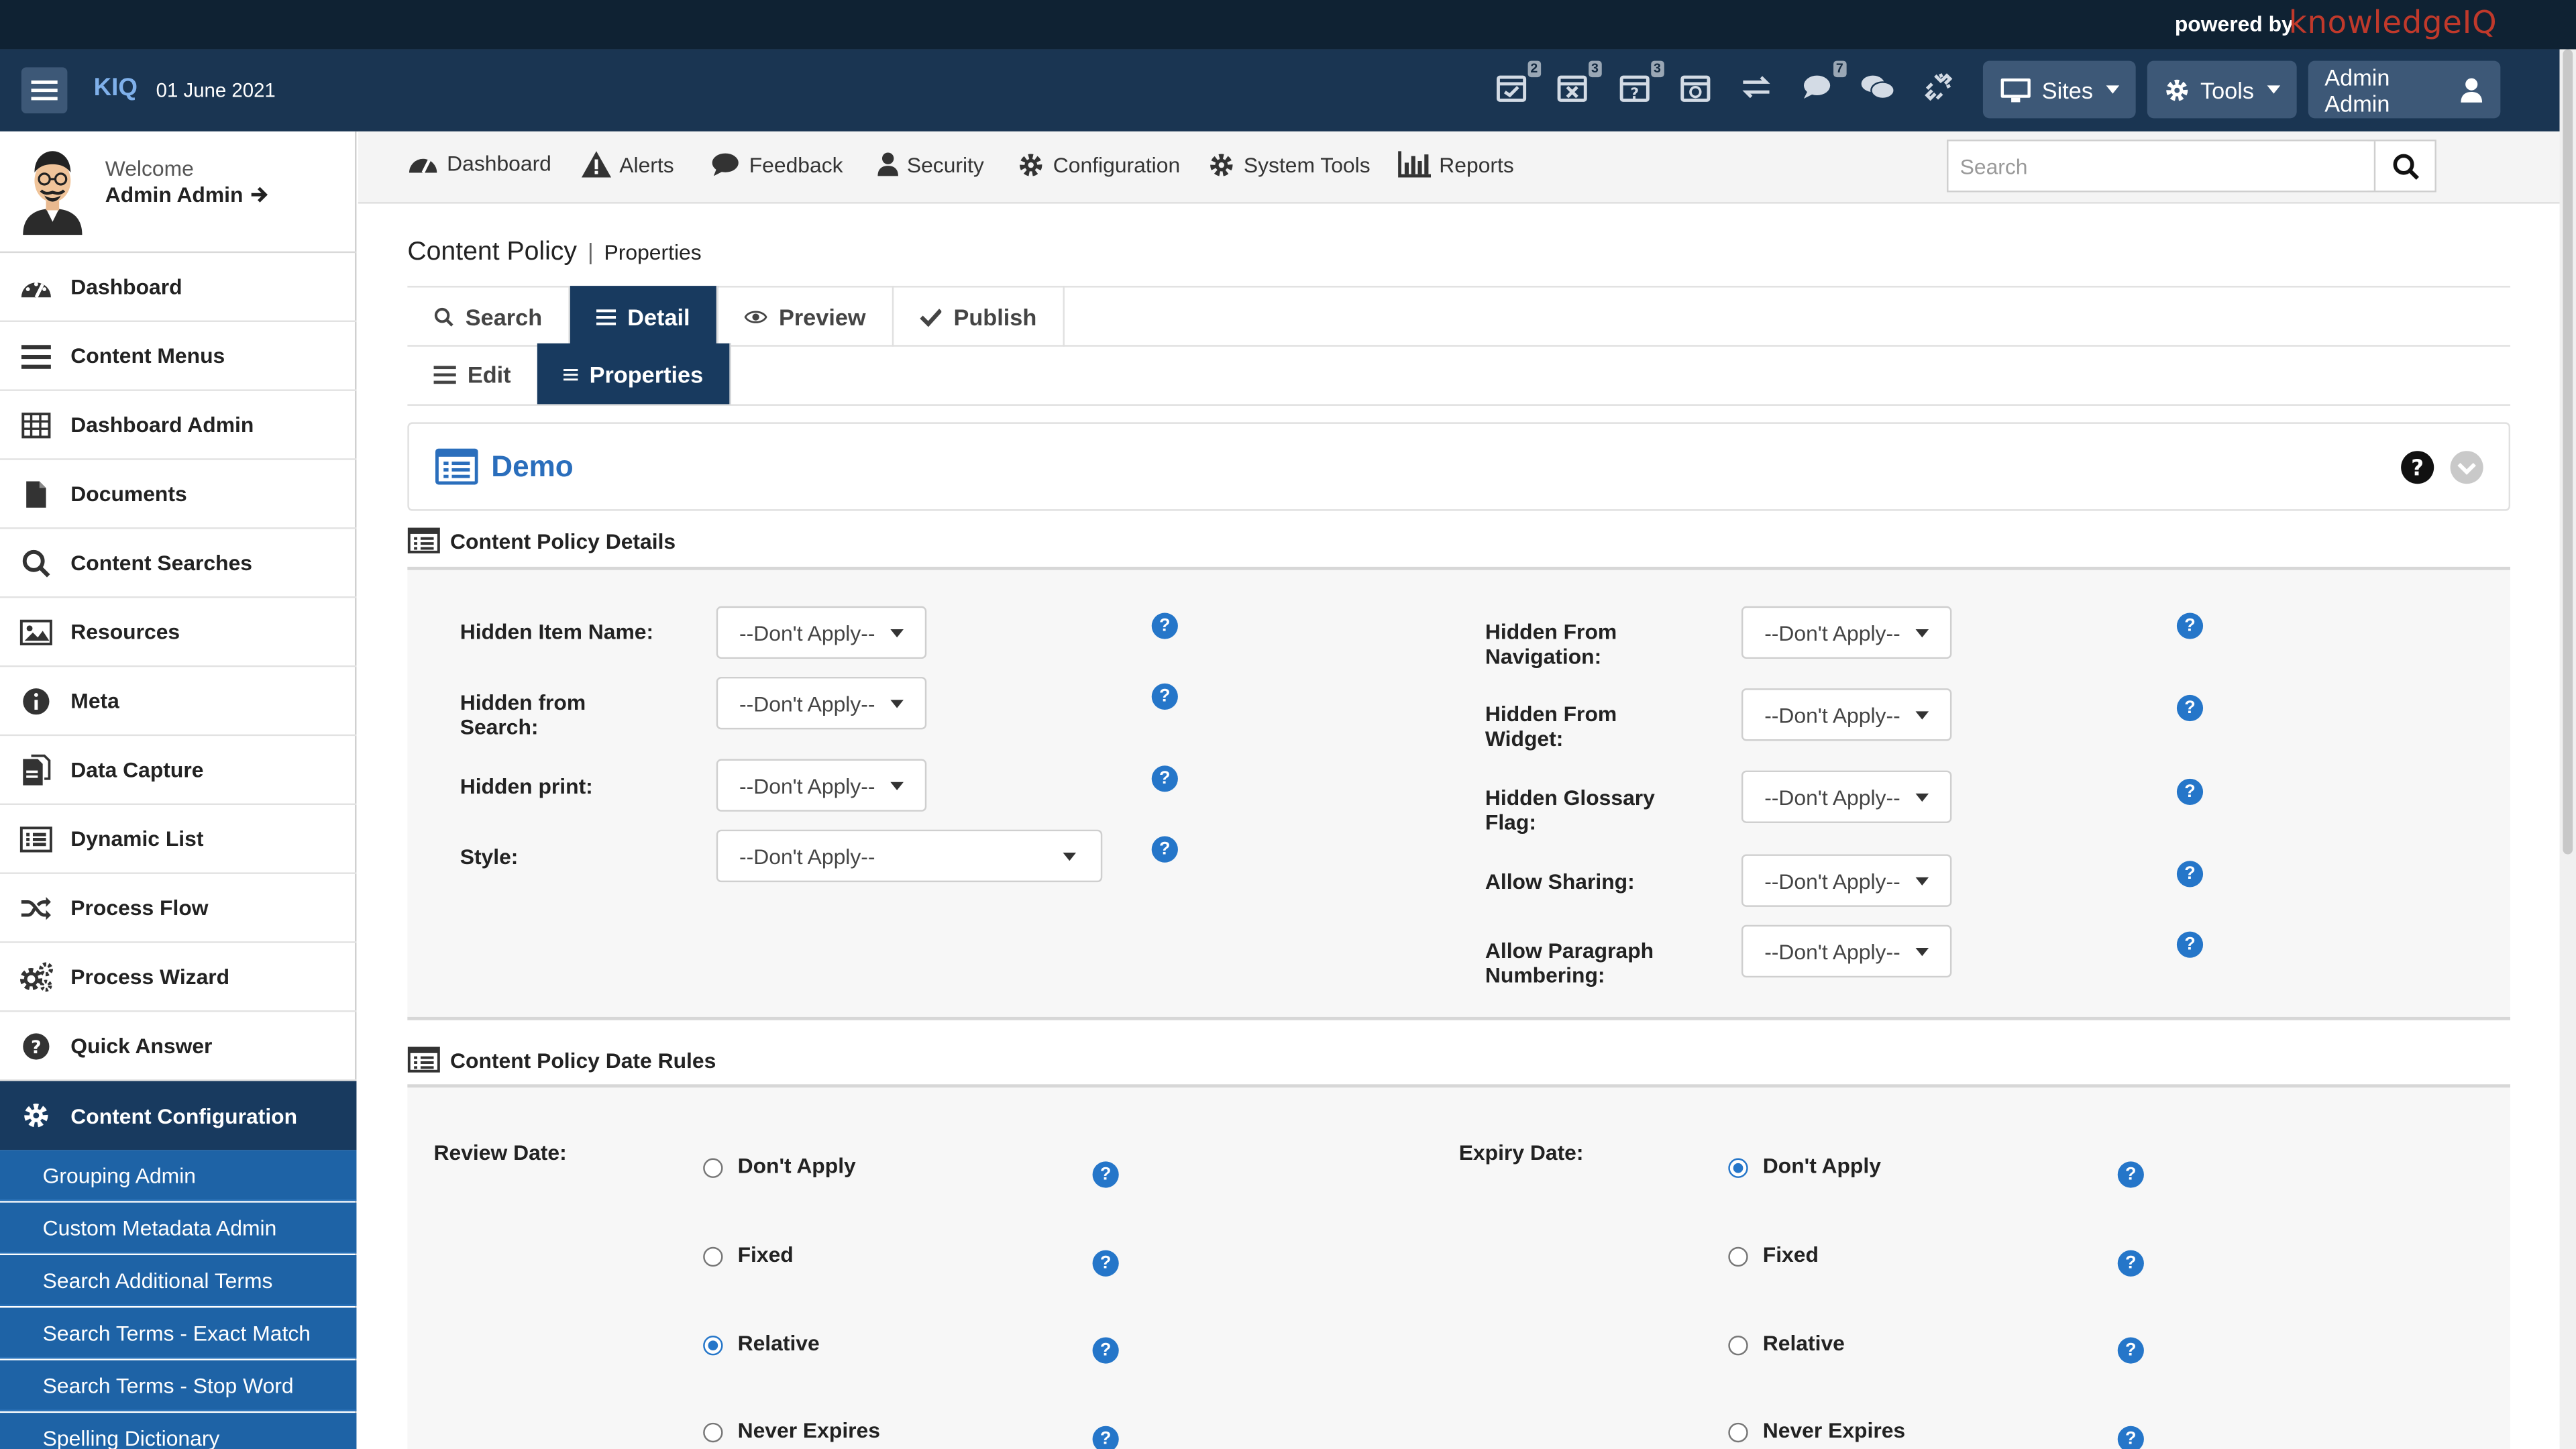  I want to click on unlink-icon, so click(1938, 90).